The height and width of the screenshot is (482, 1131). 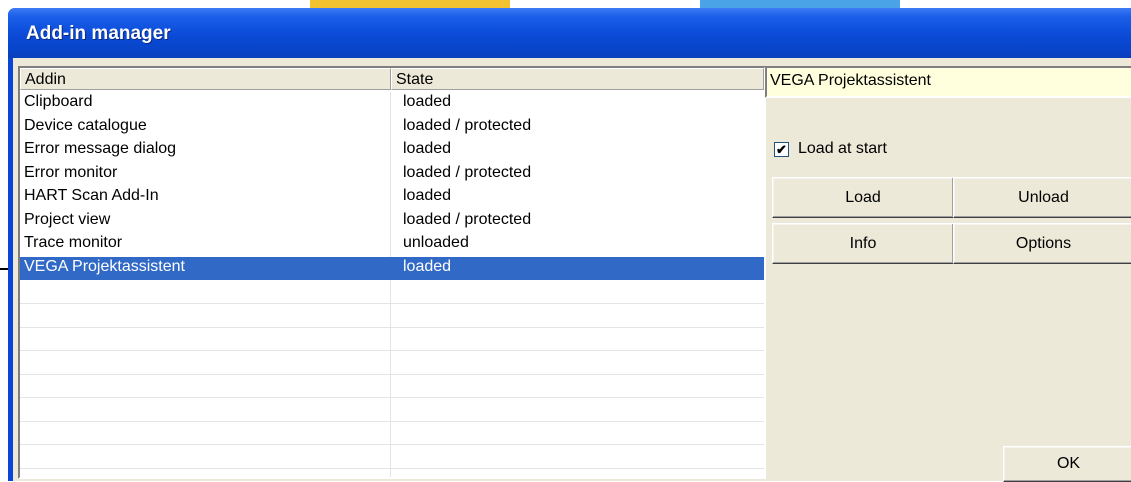 What do you see at coordinates (100, 148) in the screenshot?
I see `addin-name-cell: Error message dialog` at bounding box center [100, 148].